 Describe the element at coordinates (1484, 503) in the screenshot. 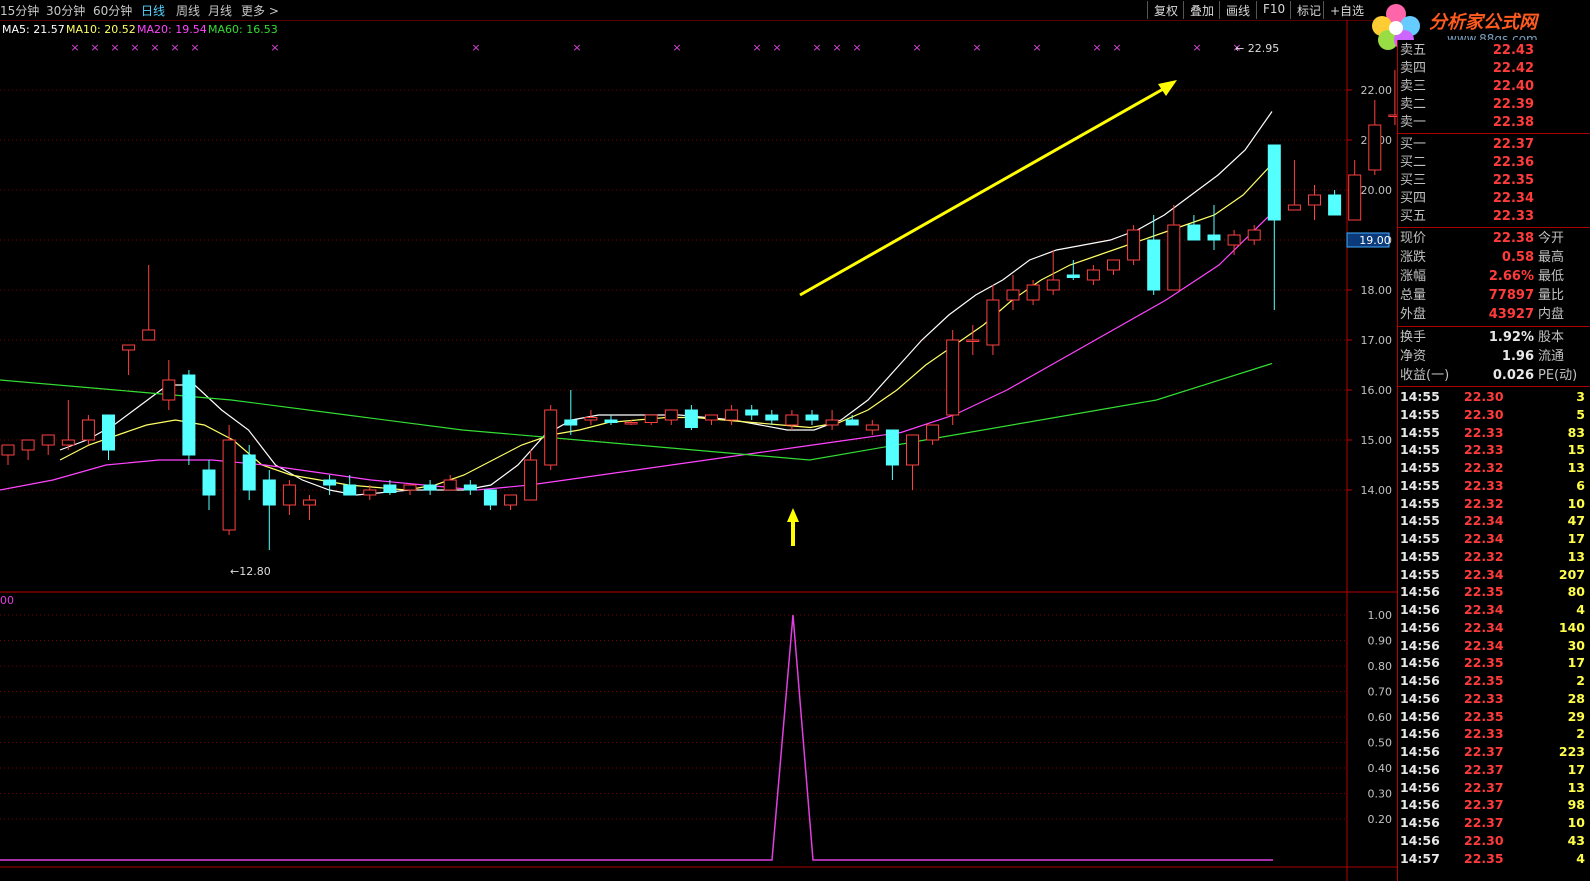

I see `tick-price: 22.32` at that location.